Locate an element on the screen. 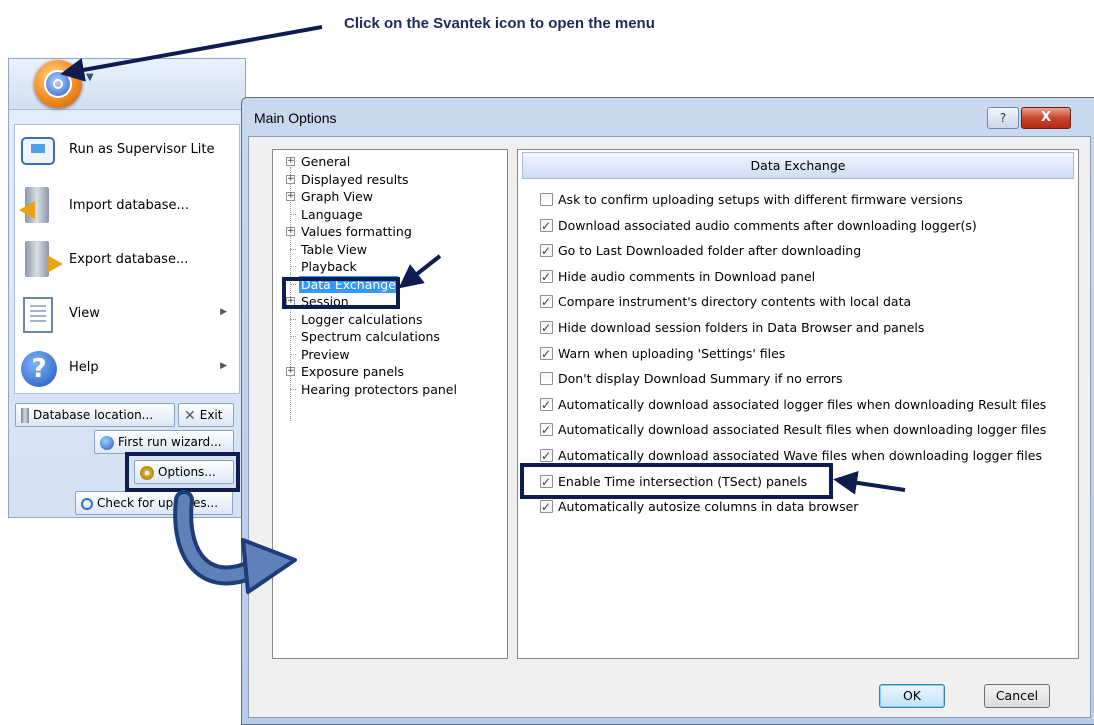 This screenshot has width=1094, height=725. curved-arrow-head is located at coordinates (269, 566).